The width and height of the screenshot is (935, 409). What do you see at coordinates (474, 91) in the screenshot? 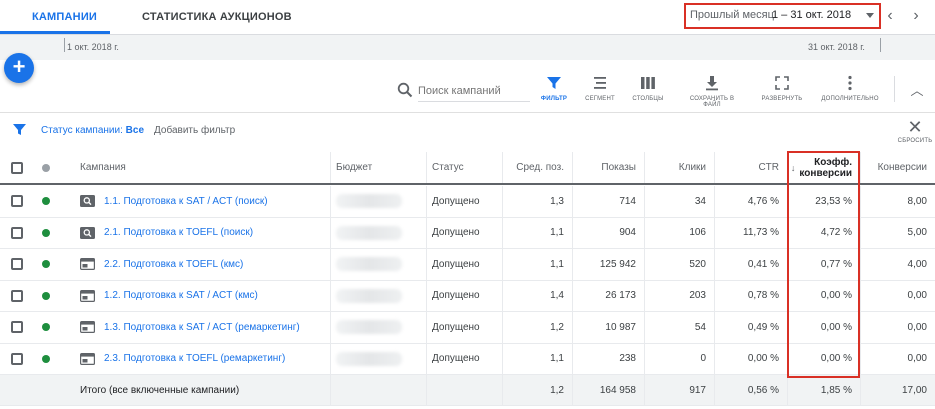
I see `search-input` at bounding box center [474, 91].